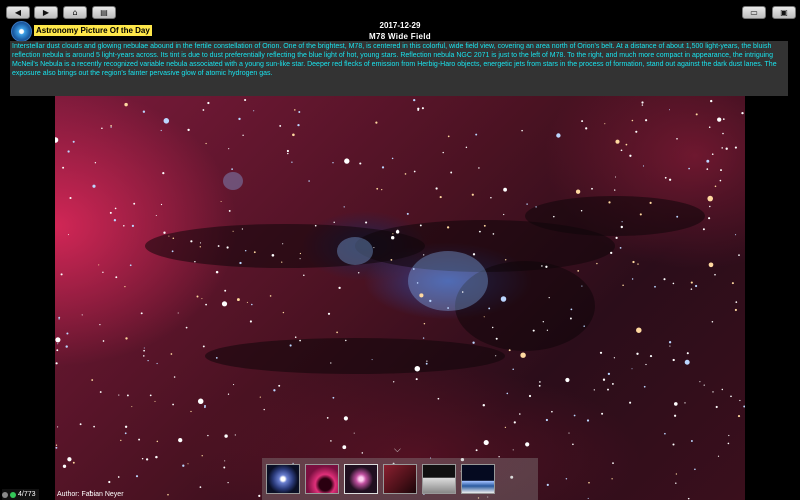  I want to click on back-button: ◀, so click(18, 12).